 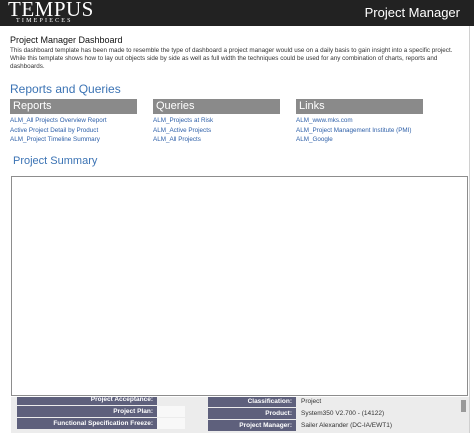 What do you see at coordinates (343, 413) in the screenshot?
I see `field-value: System350 V2.700 - (14122)` at bounding box center [343, 413].